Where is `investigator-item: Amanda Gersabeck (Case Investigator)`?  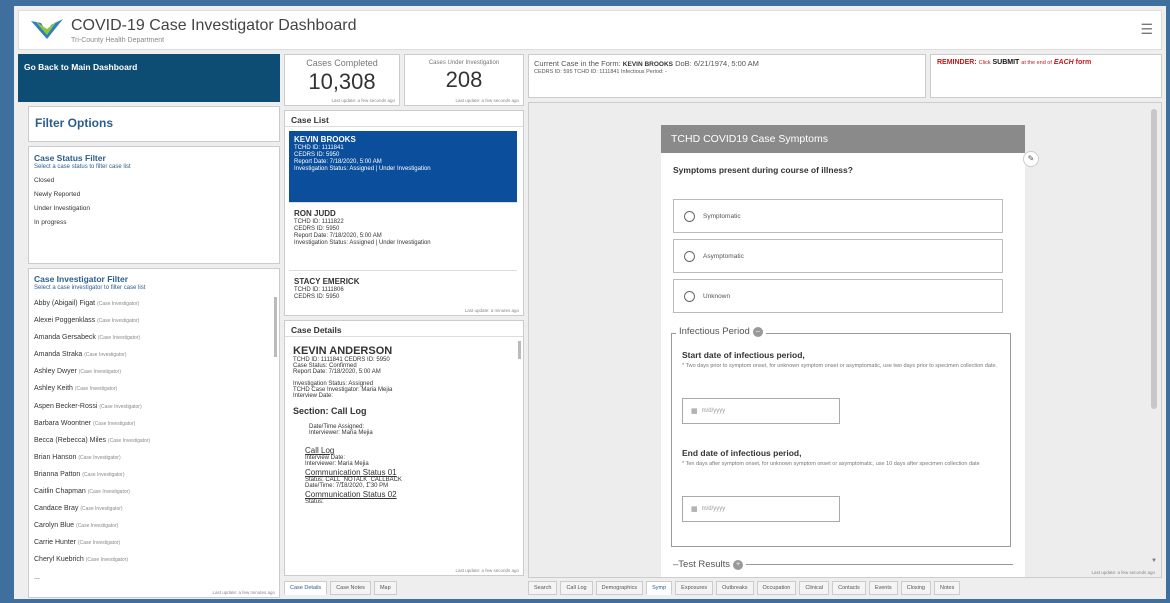 investigator-item: Amanda Gersabeck (Case Investigator) is located at coordinates (154, 337).